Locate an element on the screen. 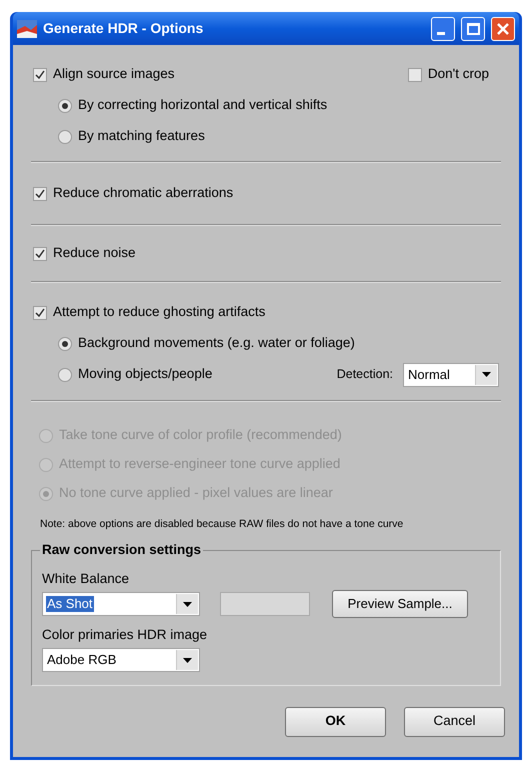  radio-label: Moving objects/people is located at coordinates (146, 374).